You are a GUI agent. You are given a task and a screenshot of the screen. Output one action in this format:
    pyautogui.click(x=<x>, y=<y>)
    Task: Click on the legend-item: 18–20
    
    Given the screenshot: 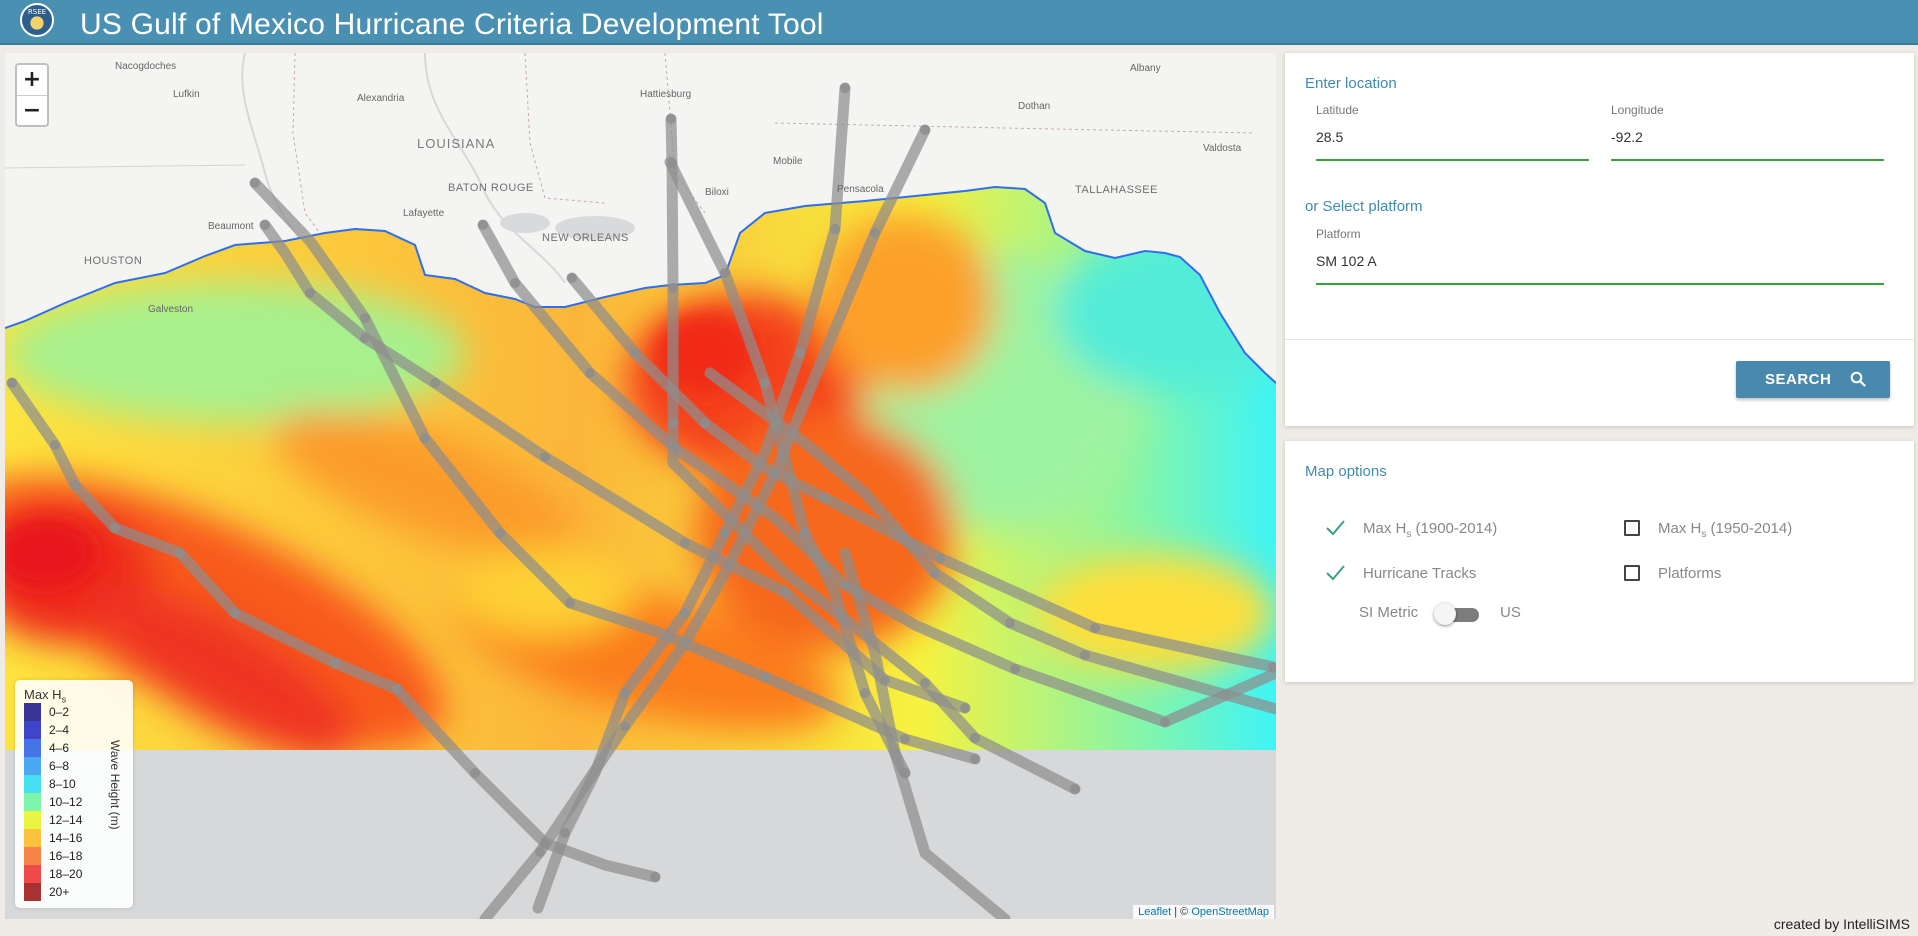 What is the action you would take?
    pyautogui.click(x=69, y=874)
    